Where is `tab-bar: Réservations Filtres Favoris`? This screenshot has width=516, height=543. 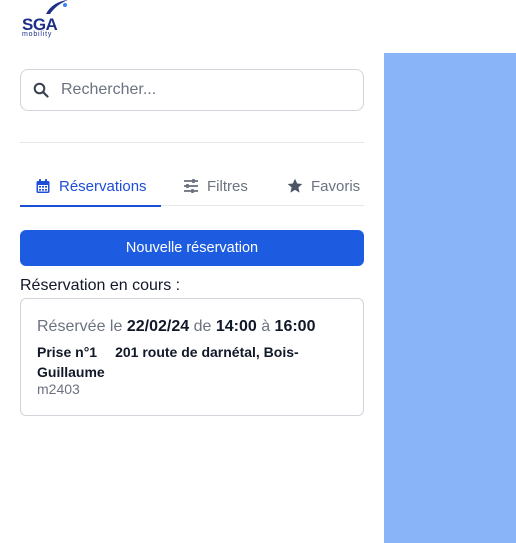
tab-bar: Réservations Filtres Favoris is located at coordinates (192, 186).